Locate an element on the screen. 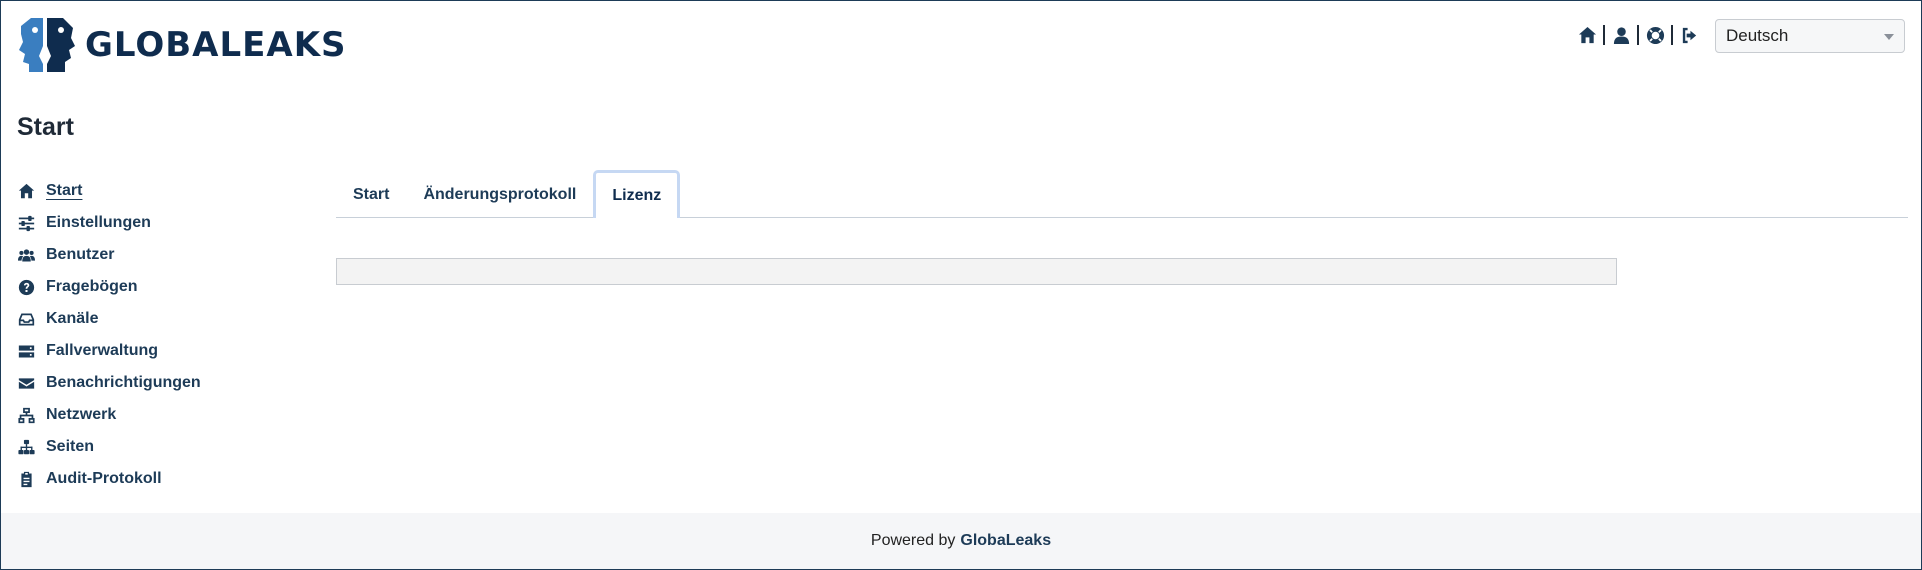 Image resolution: width=1922 pixels, height=570 pixels. sidebar-item-label: Einstellungen is located at coordinates (98, 222).